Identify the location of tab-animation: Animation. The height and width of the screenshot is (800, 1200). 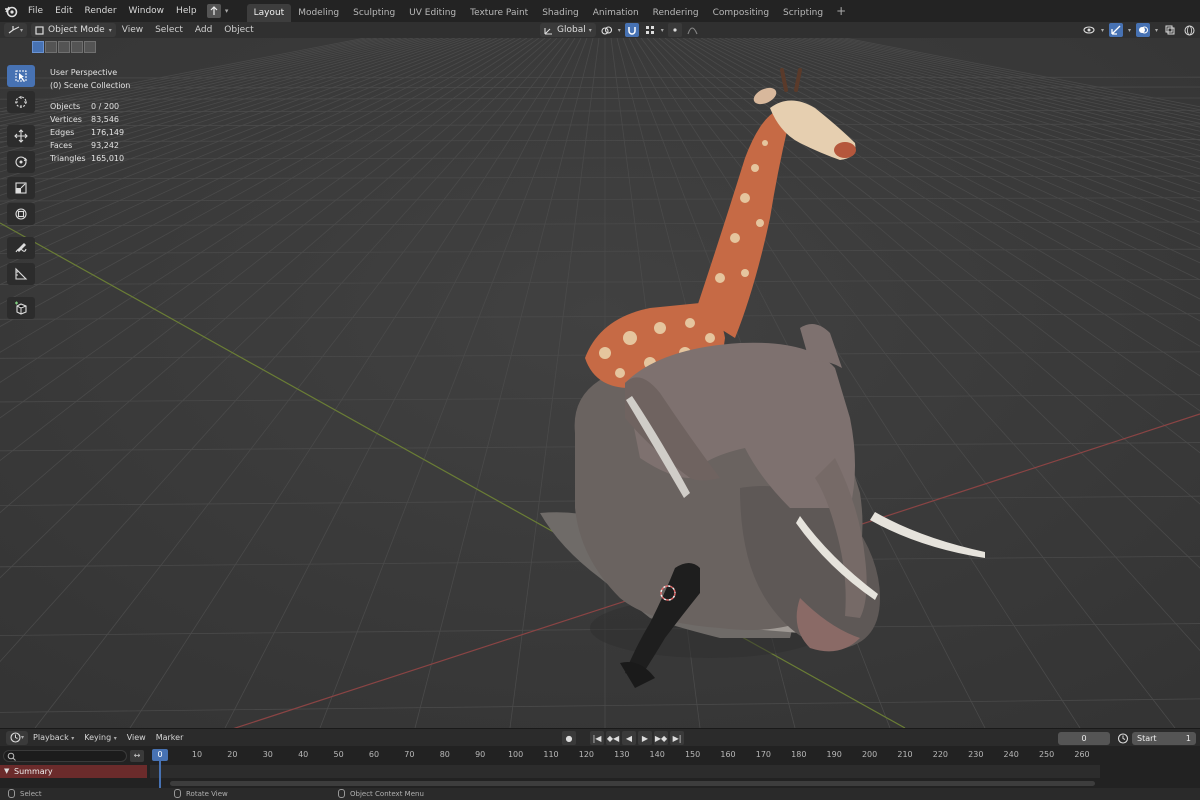
(616, 13).